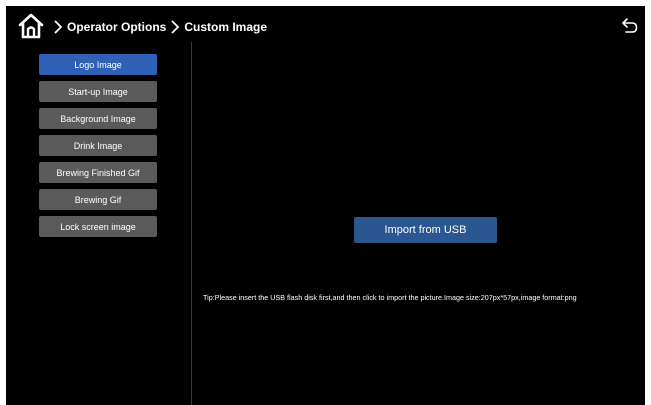 This screenshot has width=651, height=405. I want to click on sidebar-item-logo-image: Logo Image, so click(98, 64).